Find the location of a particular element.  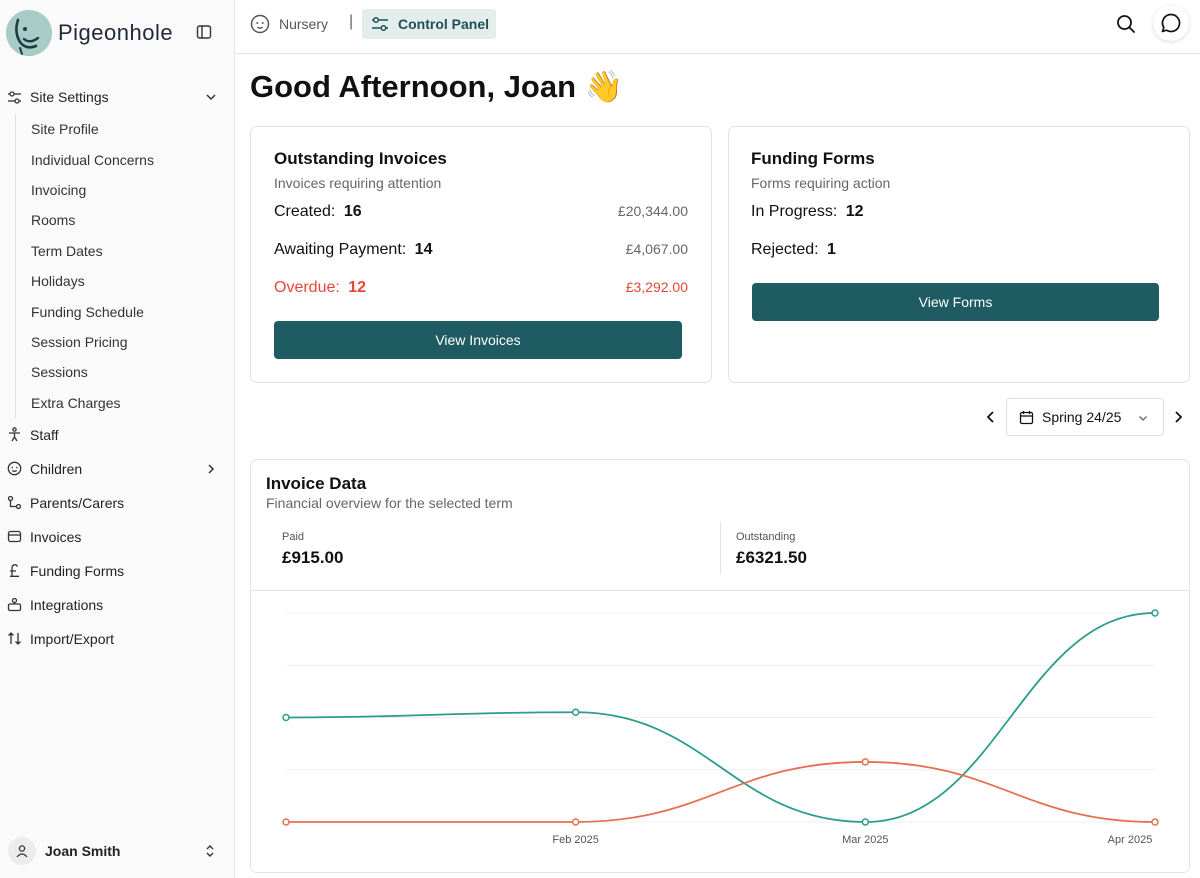

kpi-divider is located at coordinates (720, 548).